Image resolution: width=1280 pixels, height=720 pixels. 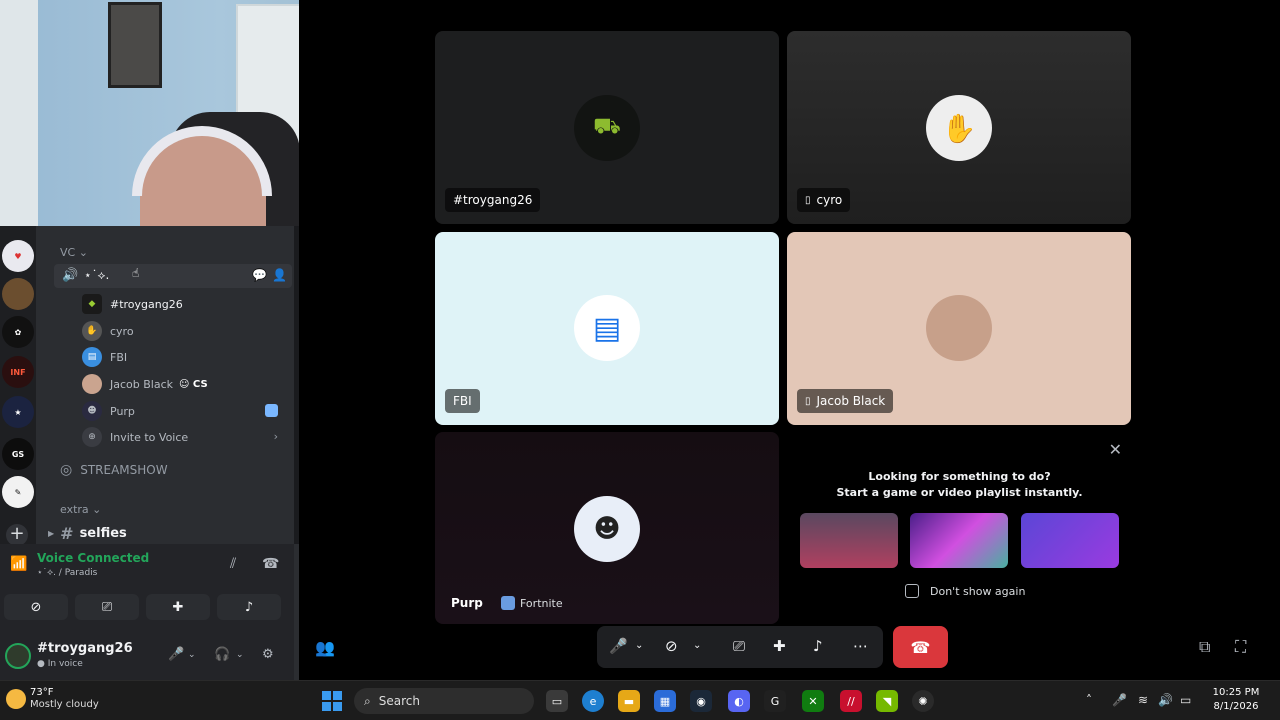 What do you see at coordinates (607, 528) in the screenshot?
I see `video-tile-purp: ☻ Purp Fortnite` at bounding box center [607, 528].